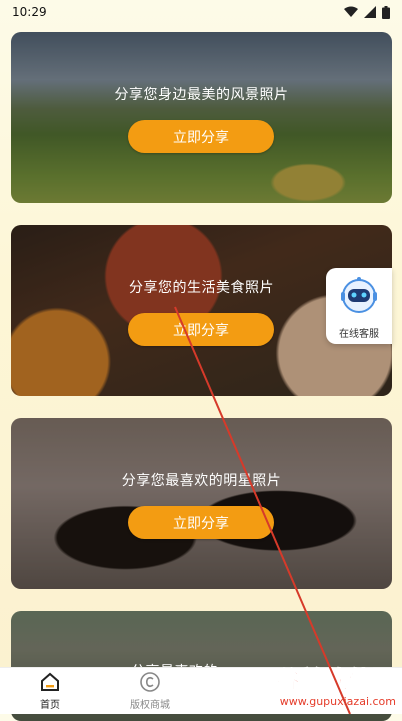  What do you see at coordinates (337, 701) in the screenshot?
I see `watermark-url: www.gupuxiazai.com` at bounding box center [337, 701].